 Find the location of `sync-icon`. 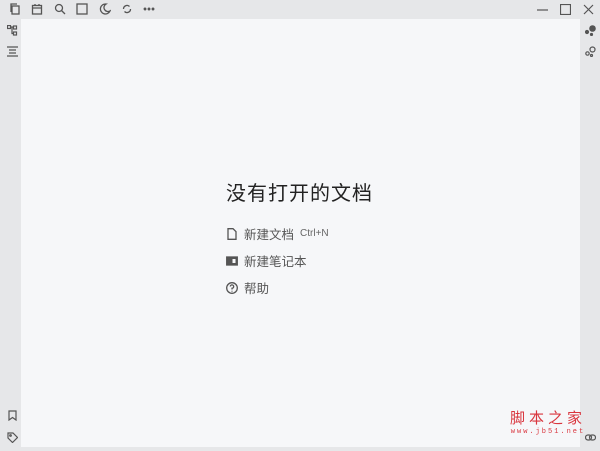

sync-icon is located at coordinates (127, 9).